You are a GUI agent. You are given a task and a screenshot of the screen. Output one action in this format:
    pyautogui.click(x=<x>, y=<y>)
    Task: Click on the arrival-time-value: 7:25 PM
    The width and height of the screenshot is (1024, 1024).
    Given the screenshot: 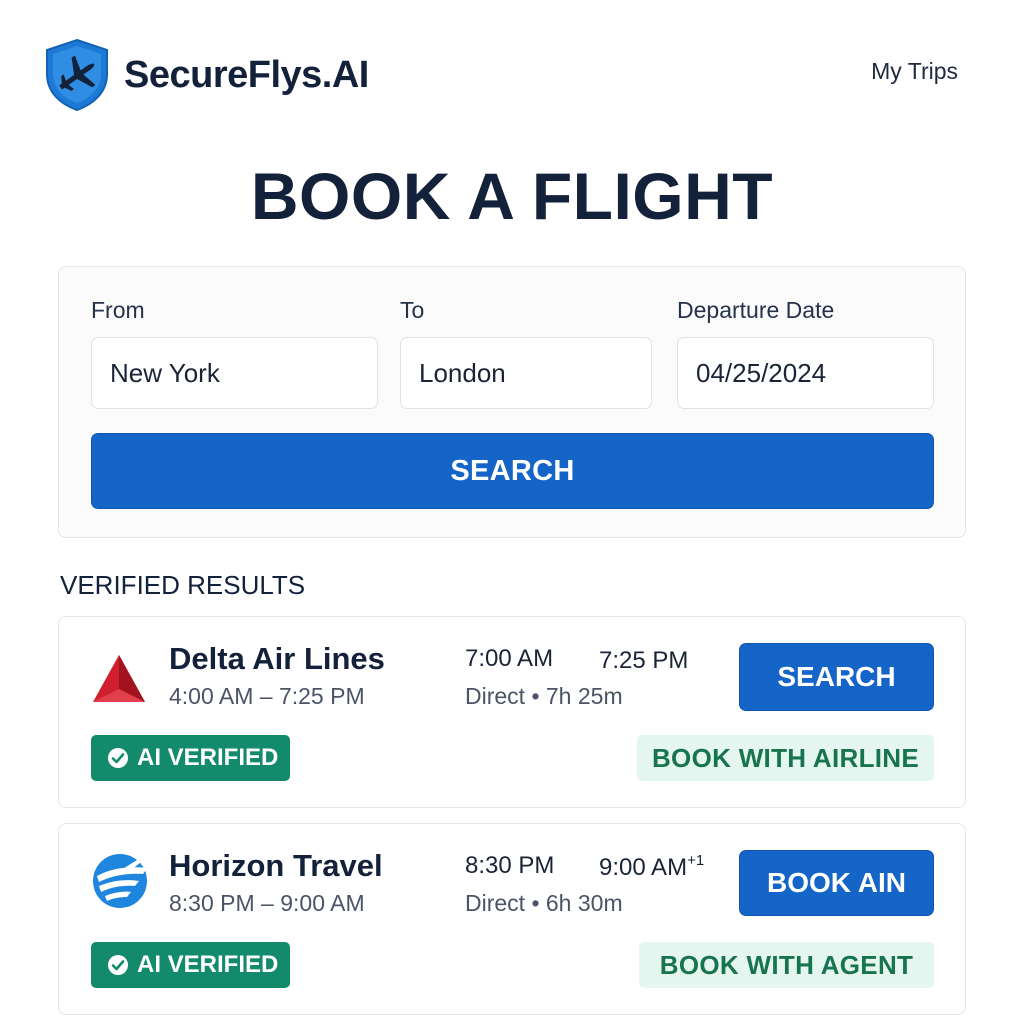 What is the action you would take?
    pyautogui.click(x=644, y=660)
    